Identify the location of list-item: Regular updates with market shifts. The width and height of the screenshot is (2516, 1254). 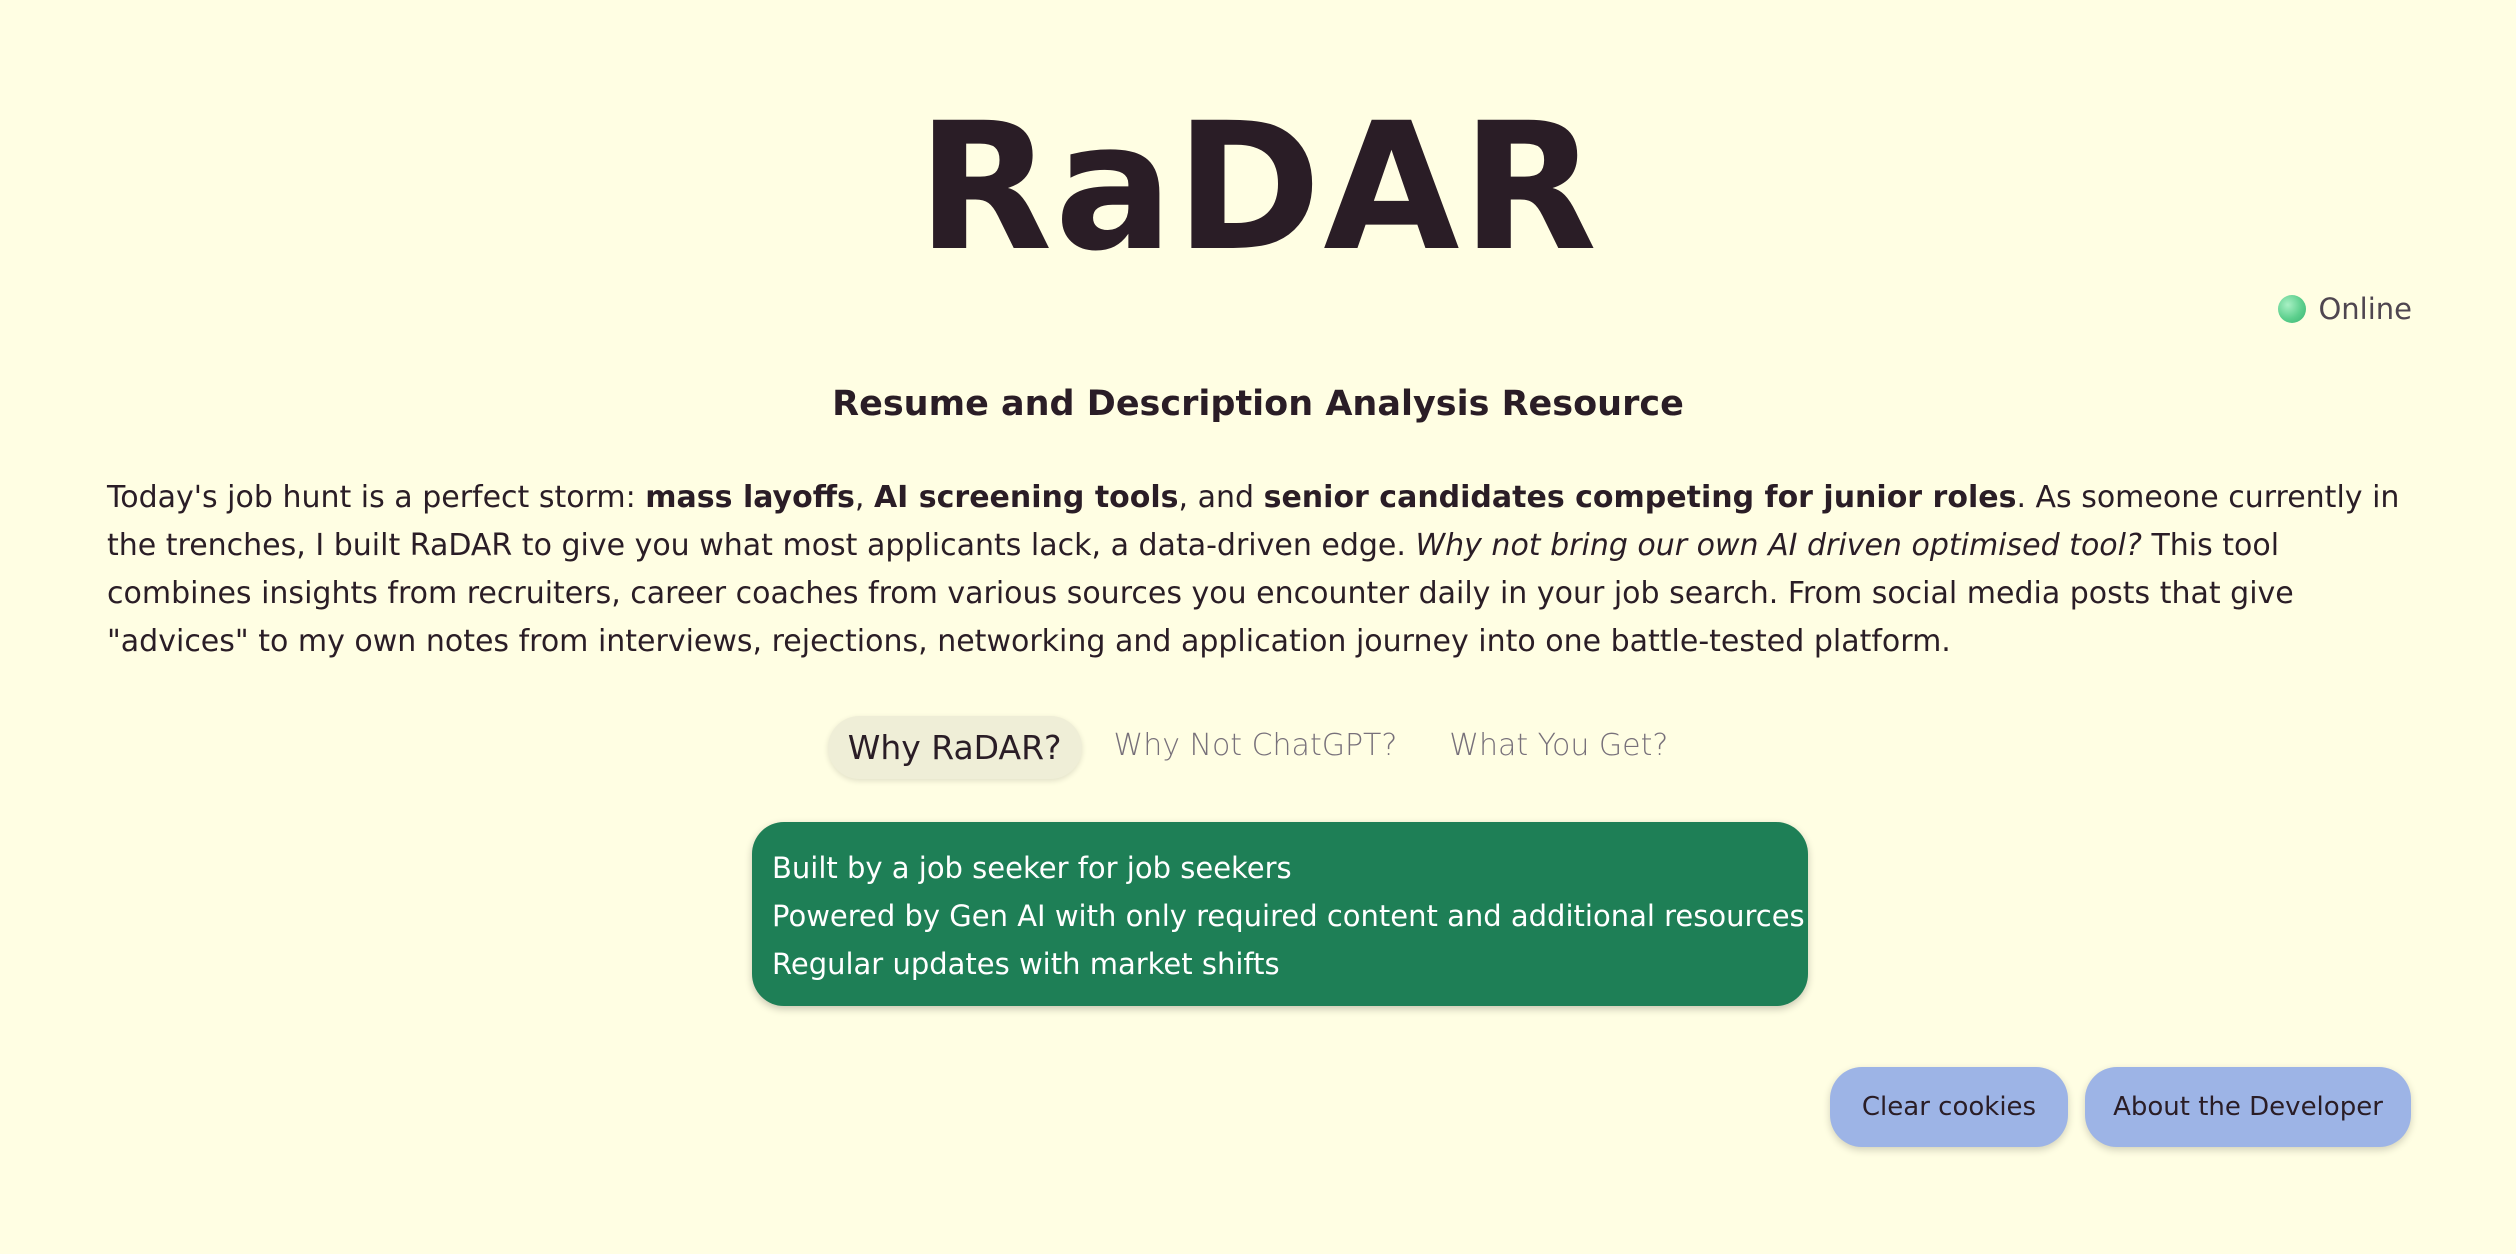
(1026, 964).